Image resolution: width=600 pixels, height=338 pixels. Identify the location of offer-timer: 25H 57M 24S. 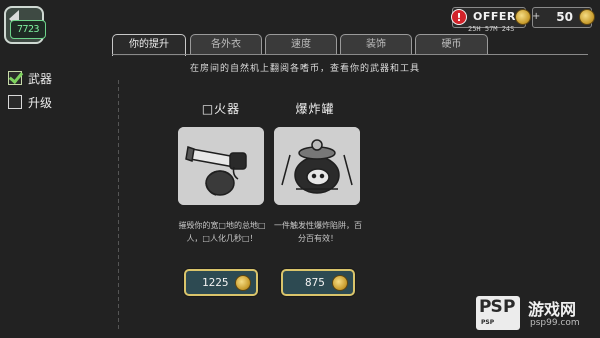
(491, 29).